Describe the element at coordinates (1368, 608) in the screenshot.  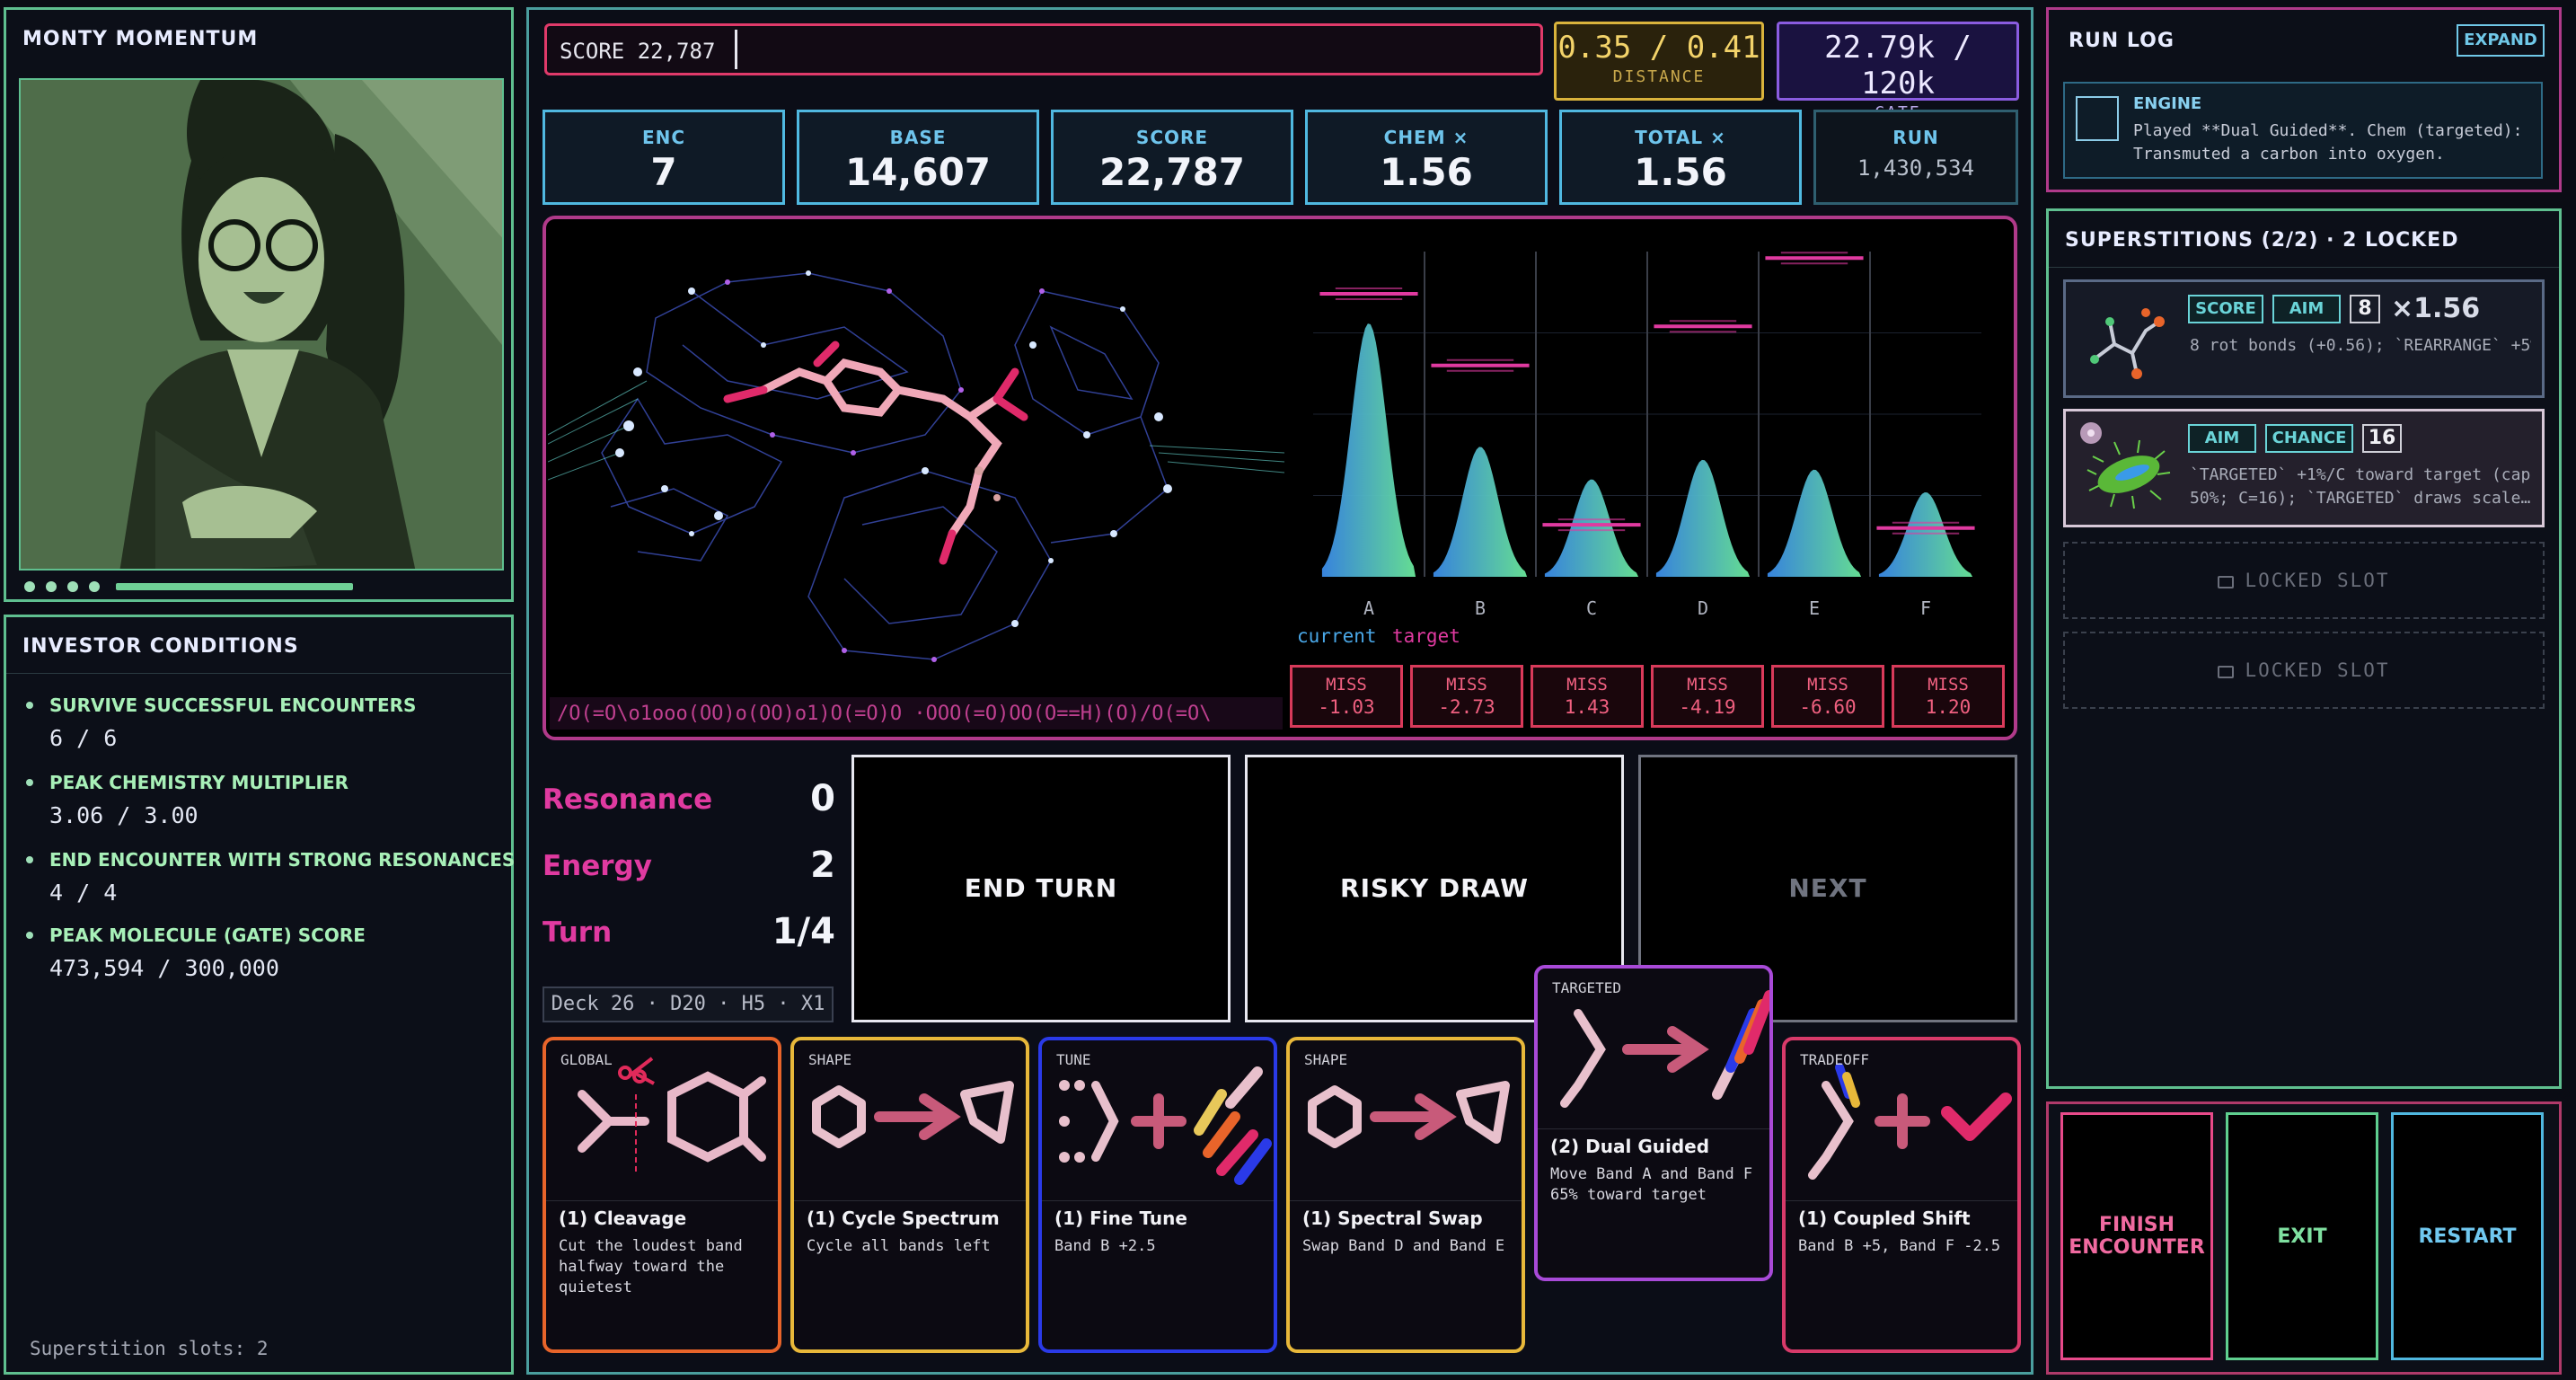
I see `band-label: A` at that location.